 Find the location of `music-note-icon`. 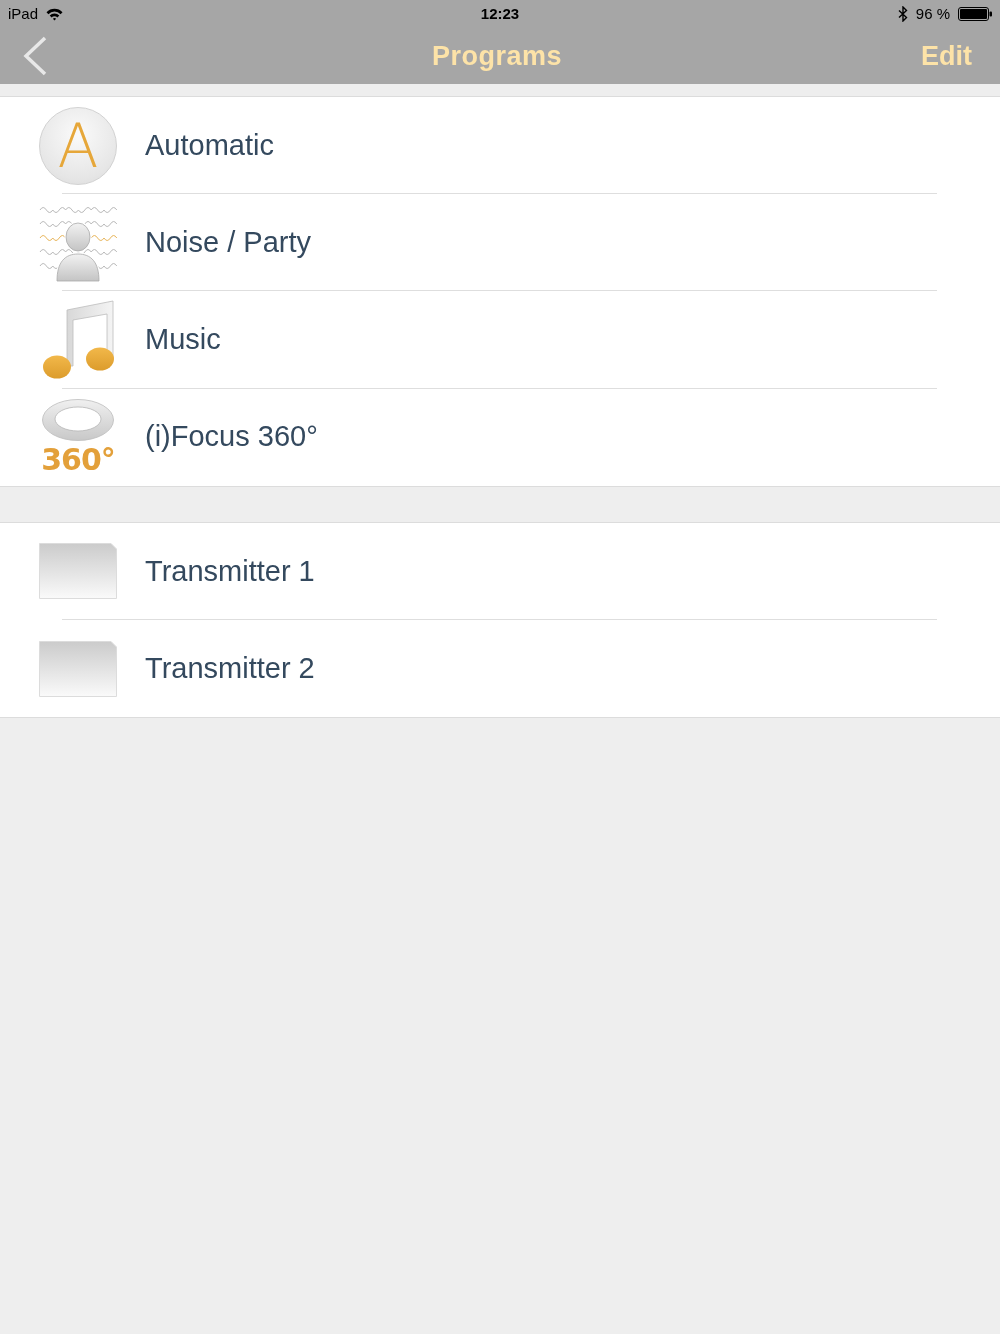

music-note-icon is located at coordinates (78, 339).